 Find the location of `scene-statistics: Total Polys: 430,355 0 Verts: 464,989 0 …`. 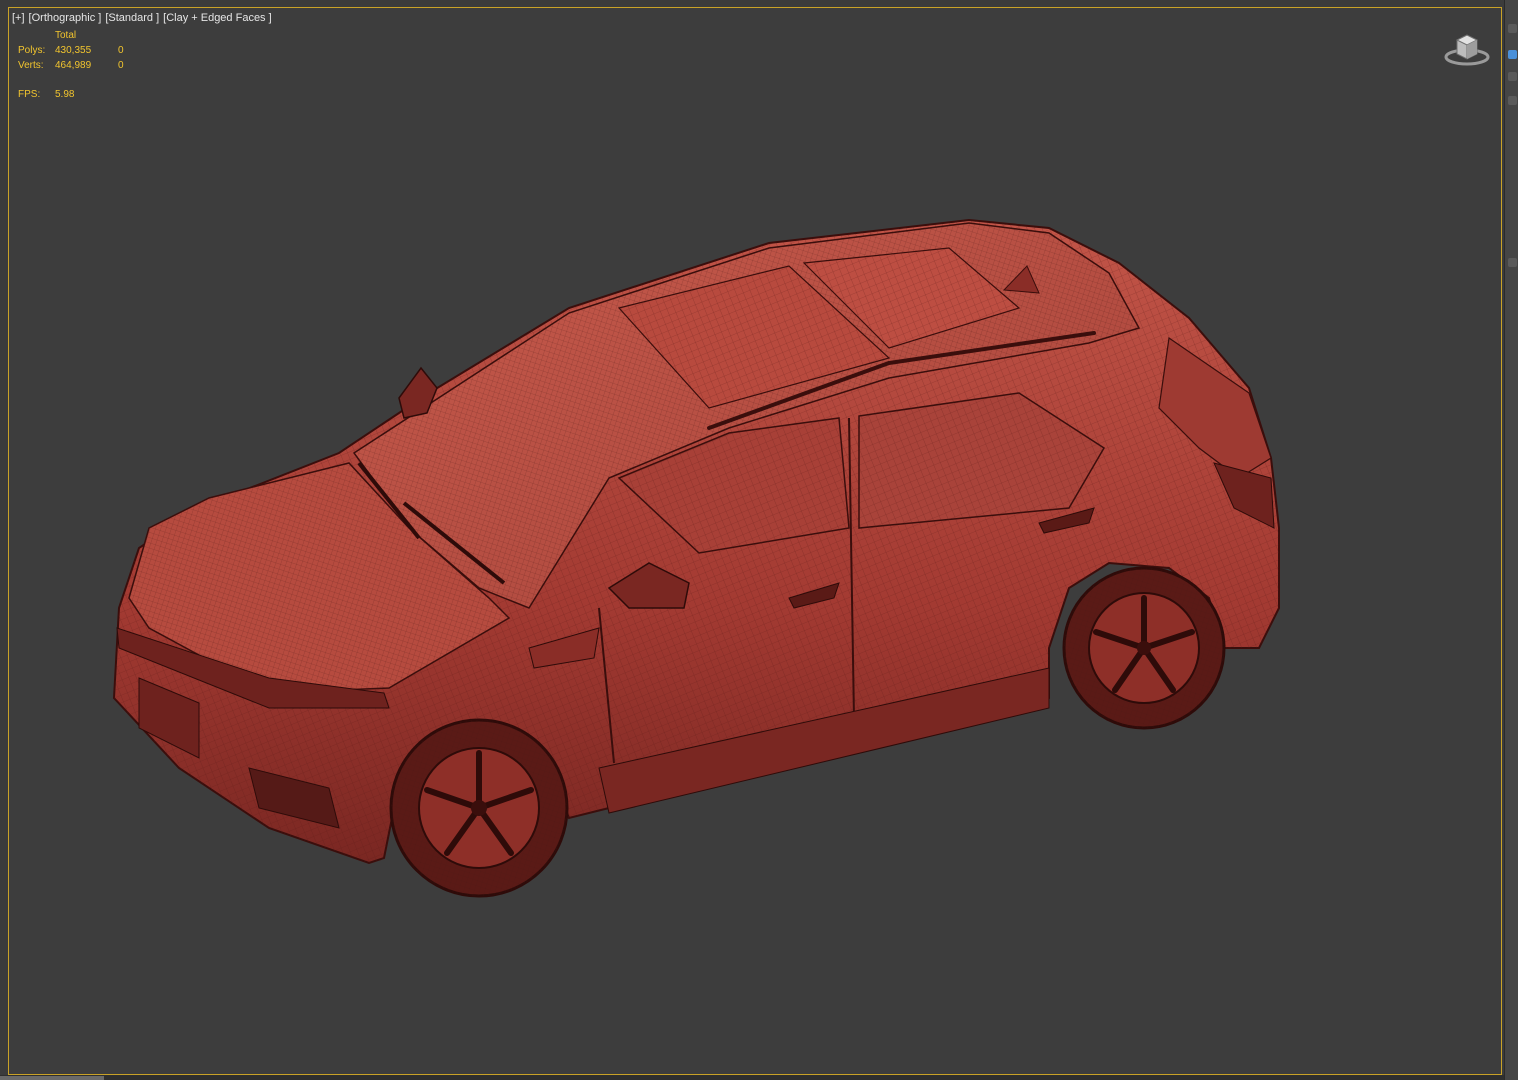

scene-statistics: Total Polys: 430,355 0 Verts: 464,989 0 … is located at coordinates (78, 65).